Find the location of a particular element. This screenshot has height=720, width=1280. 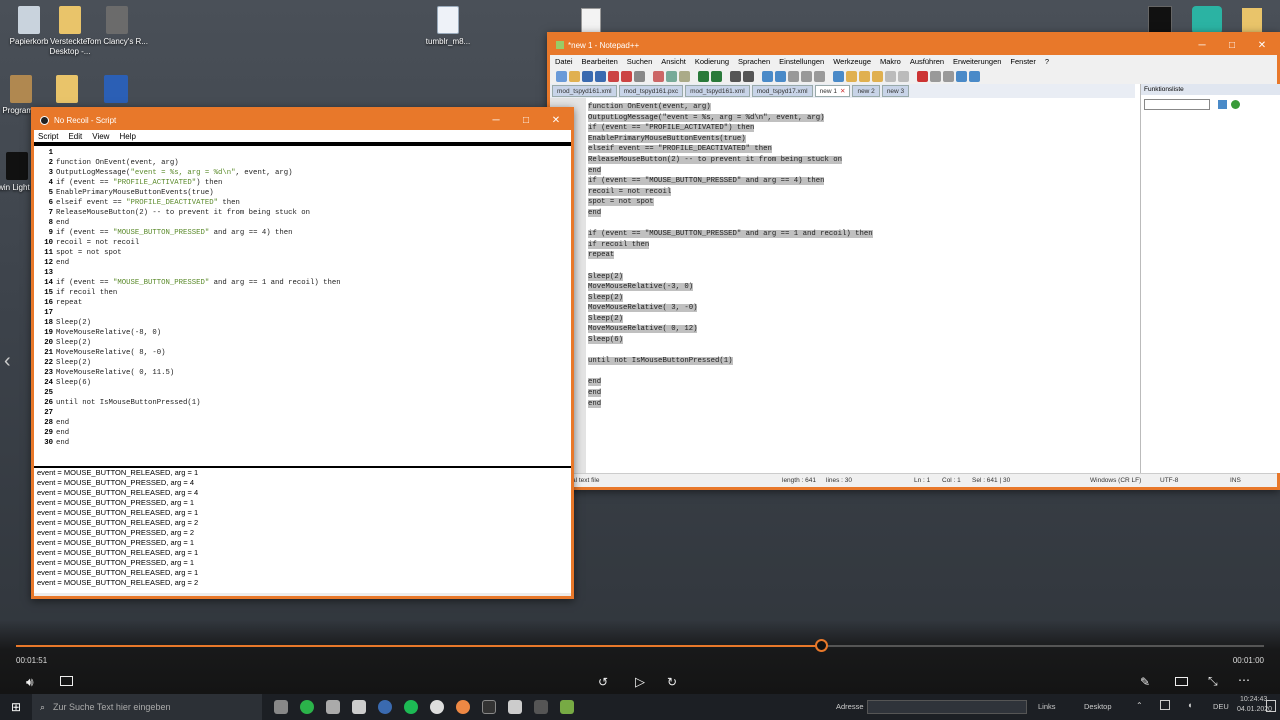

menu-kodierung: Kodierung is located at coordinates (712, 61).